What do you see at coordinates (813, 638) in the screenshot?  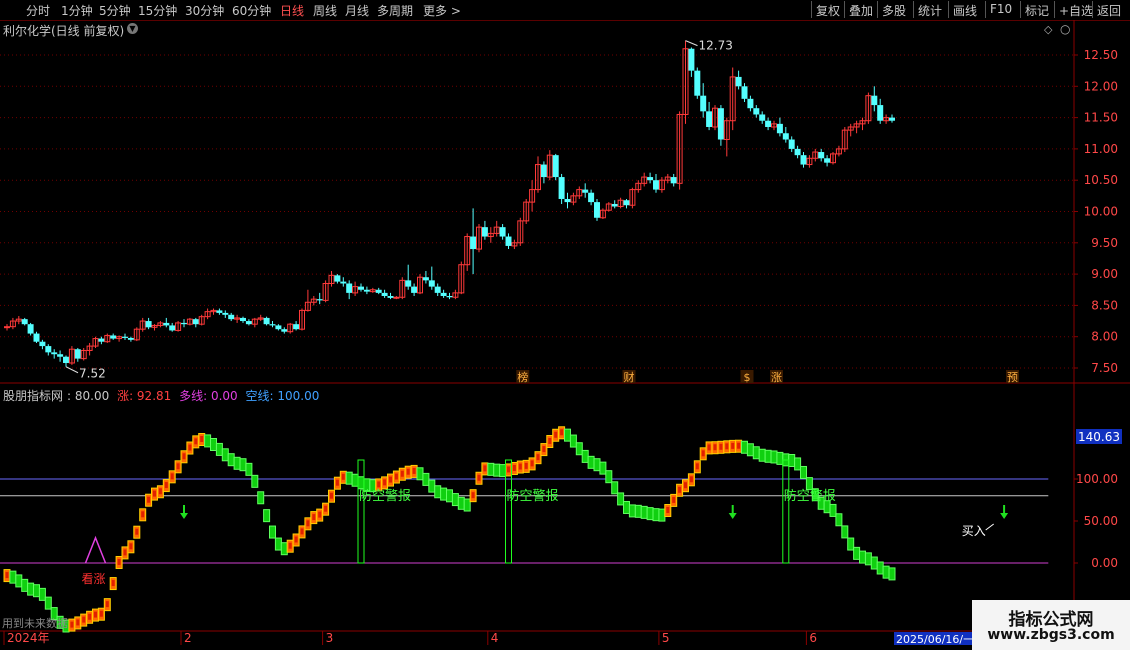 I see `date-label-5: 6` at bounding box center [813, 638].